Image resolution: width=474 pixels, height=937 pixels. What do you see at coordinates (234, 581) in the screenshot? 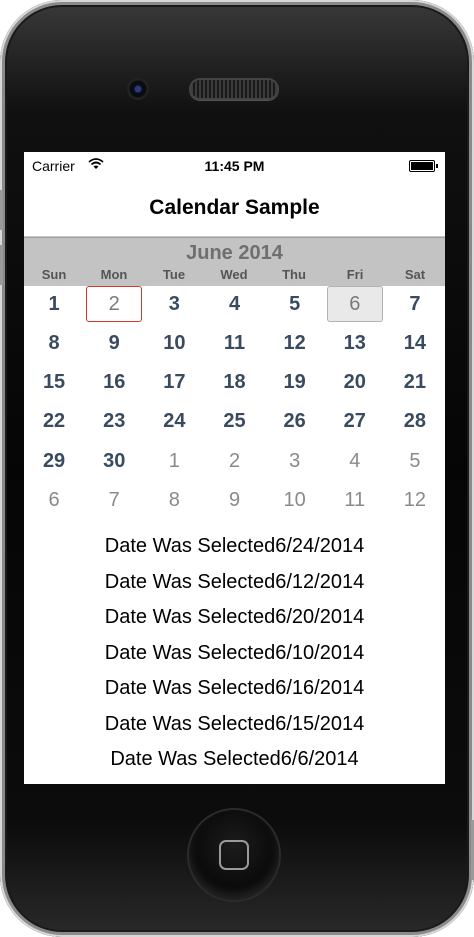
I see `log-entry: Date Was Selected6/12/2014` at bounding box center [234, 581].